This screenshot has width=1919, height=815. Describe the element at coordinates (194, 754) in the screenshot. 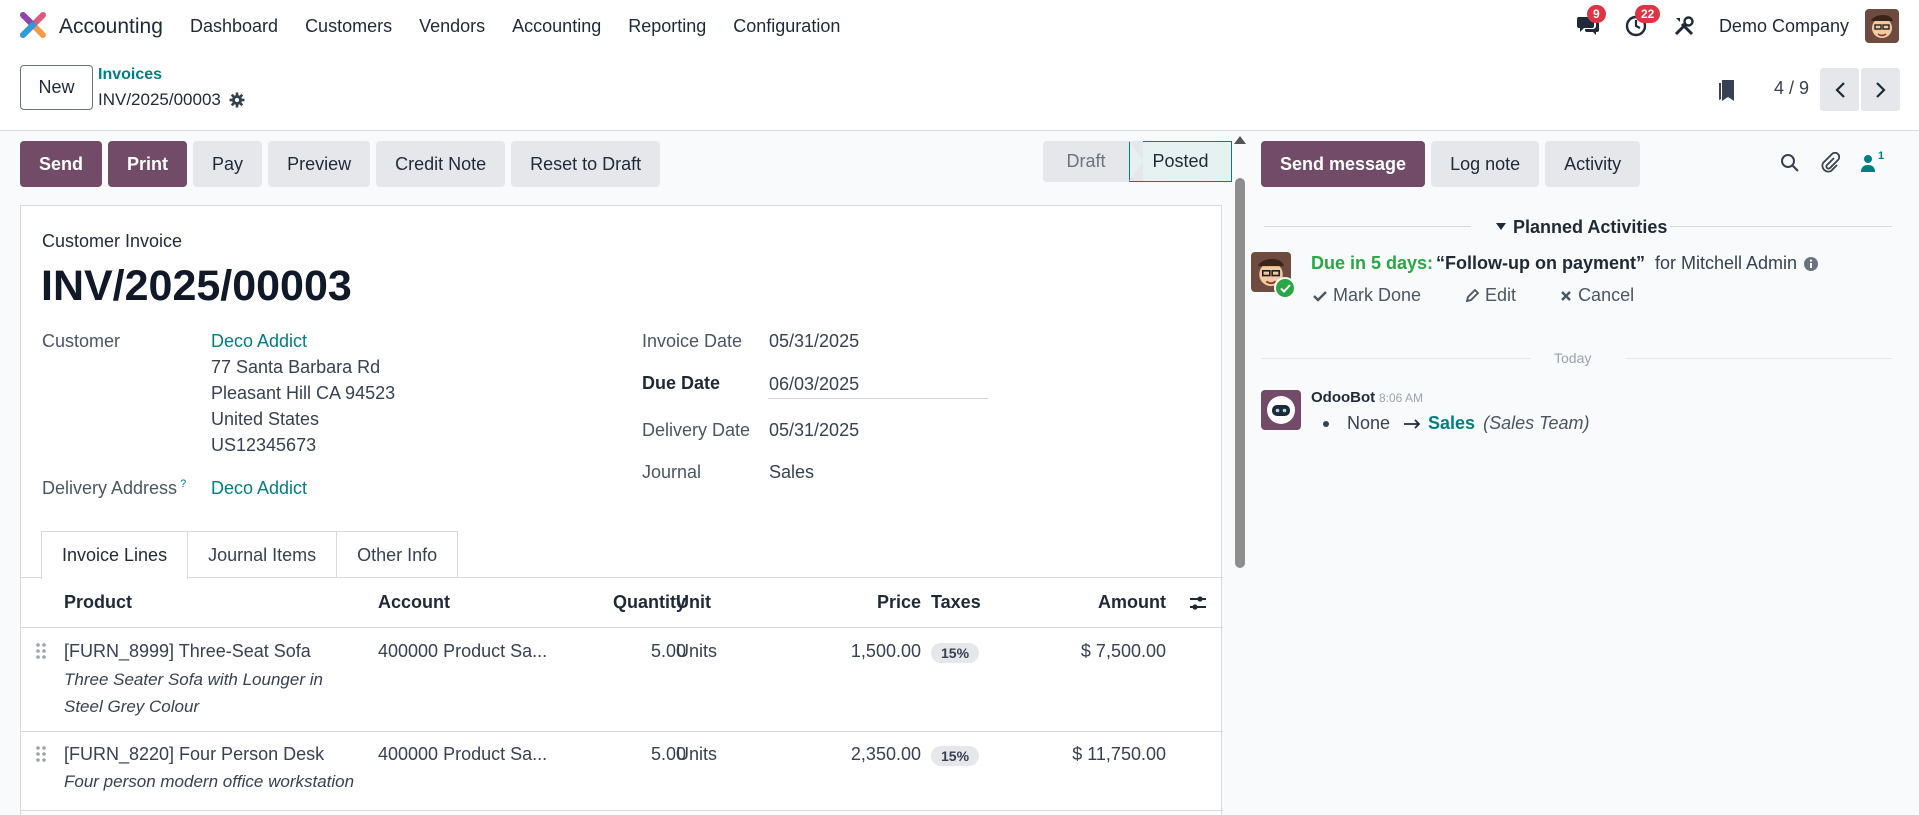

I see `line-product: [FURN_8220] Four Person Desk` at that location.